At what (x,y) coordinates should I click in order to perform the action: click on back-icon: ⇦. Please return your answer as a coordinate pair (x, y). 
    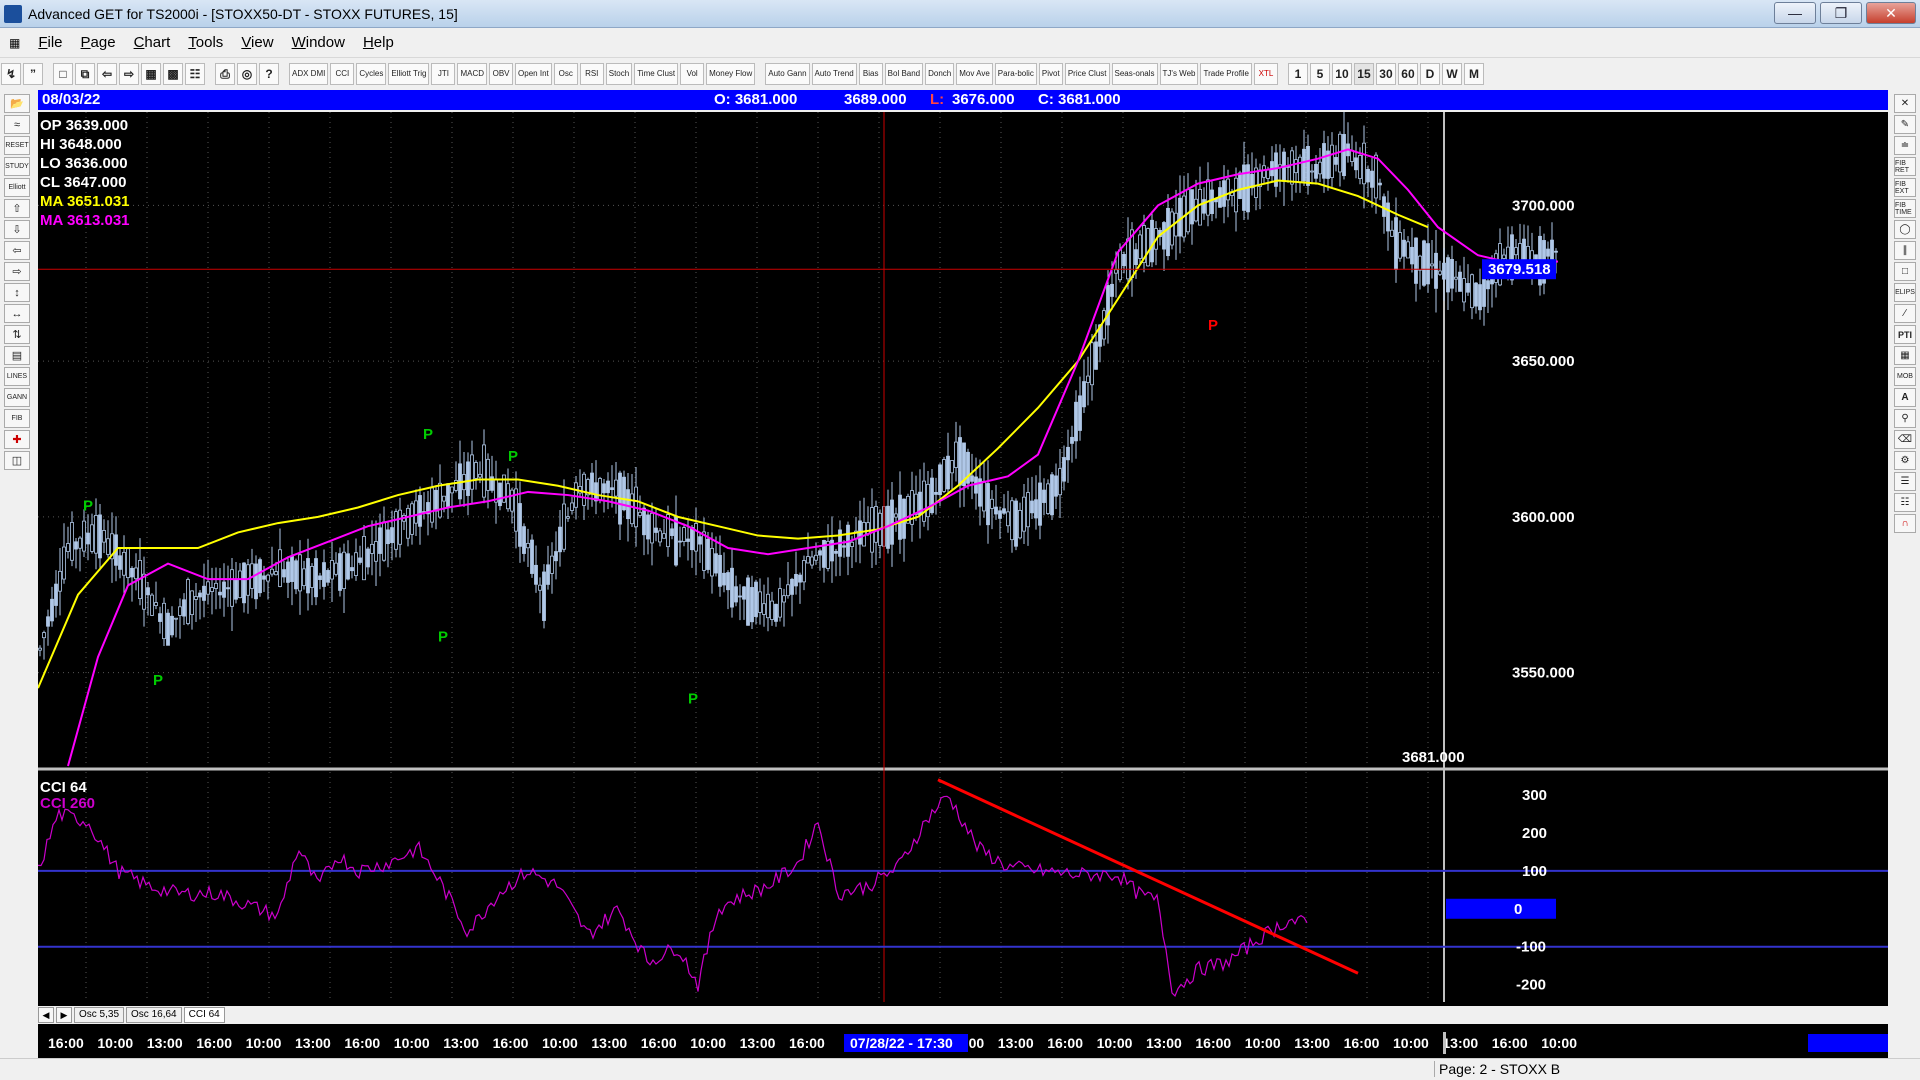
    Looking at the image, I should click on (107, 74).